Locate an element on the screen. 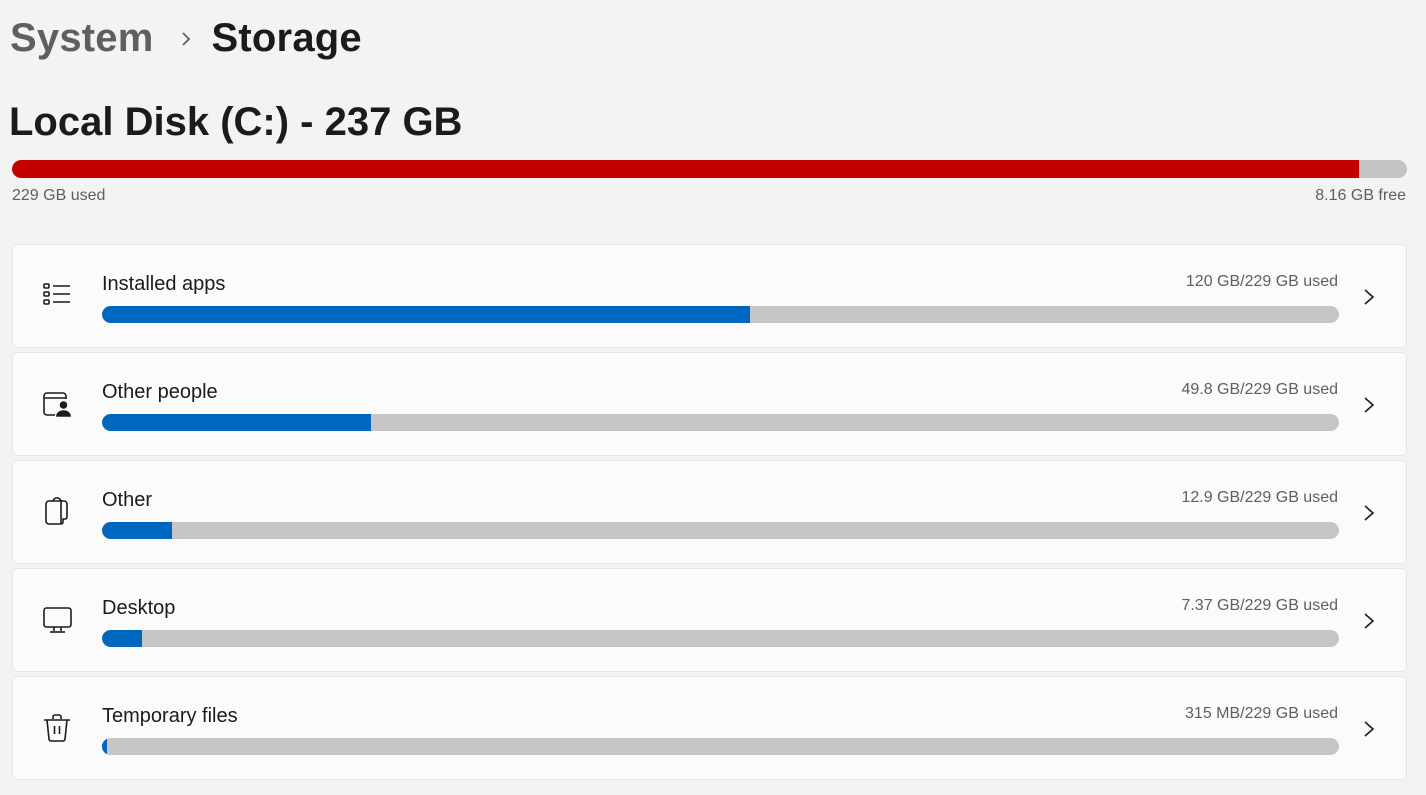 Image resolution: width=1426 pixels, height=795 pixels. category-usage: 12.9 GB/229 GB used is located at coordinates (1259, 497).